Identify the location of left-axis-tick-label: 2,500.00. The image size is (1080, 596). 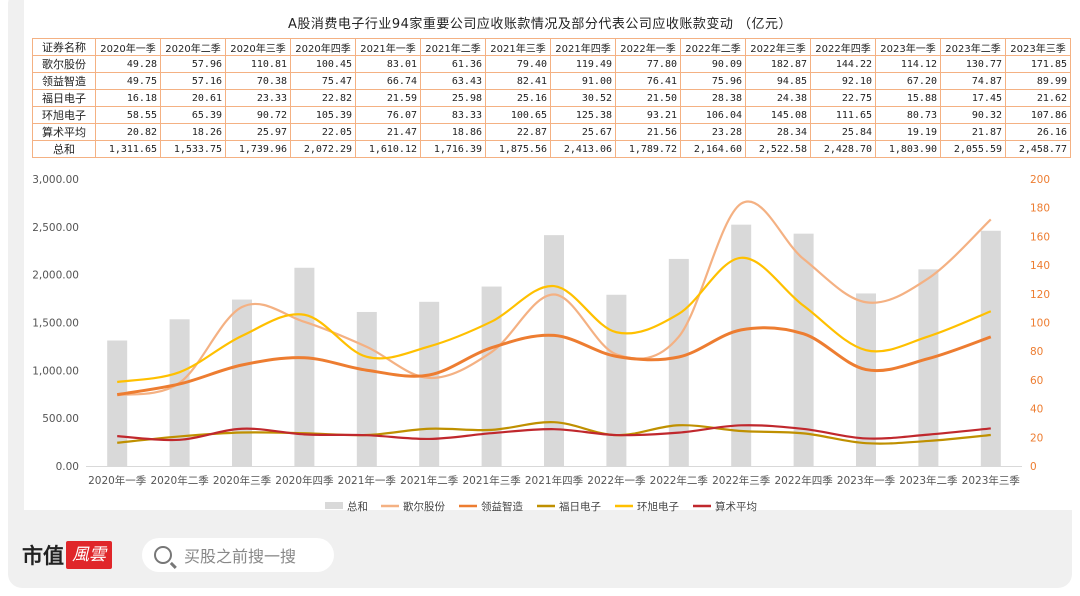
(55, 228).